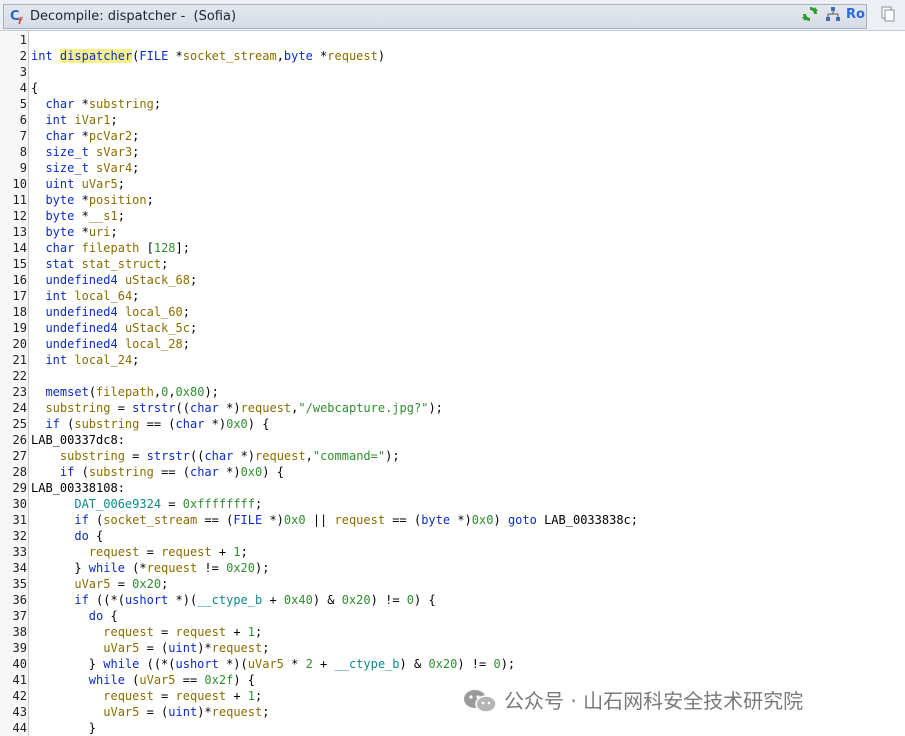  I want to click on line-number: 11, so click(19, 200).